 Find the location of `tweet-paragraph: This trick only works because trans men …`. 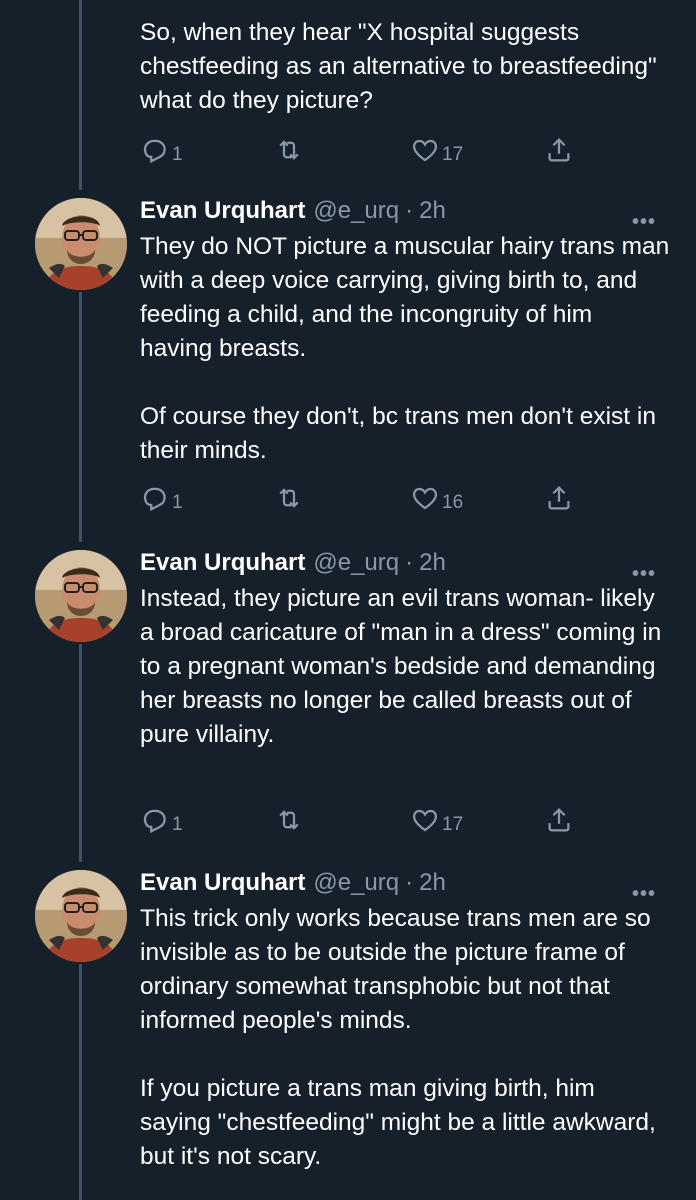

tweet-paragraph: This trick only works because trans men … is located at coordinates (395, 969).